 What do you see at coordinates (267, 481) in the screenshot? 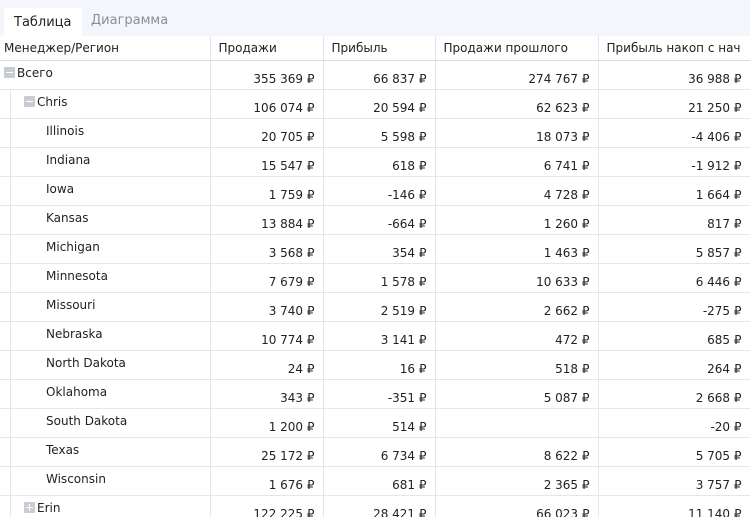
I see `value-cell: 1 676 ₽` at bounding box center [267, 481].